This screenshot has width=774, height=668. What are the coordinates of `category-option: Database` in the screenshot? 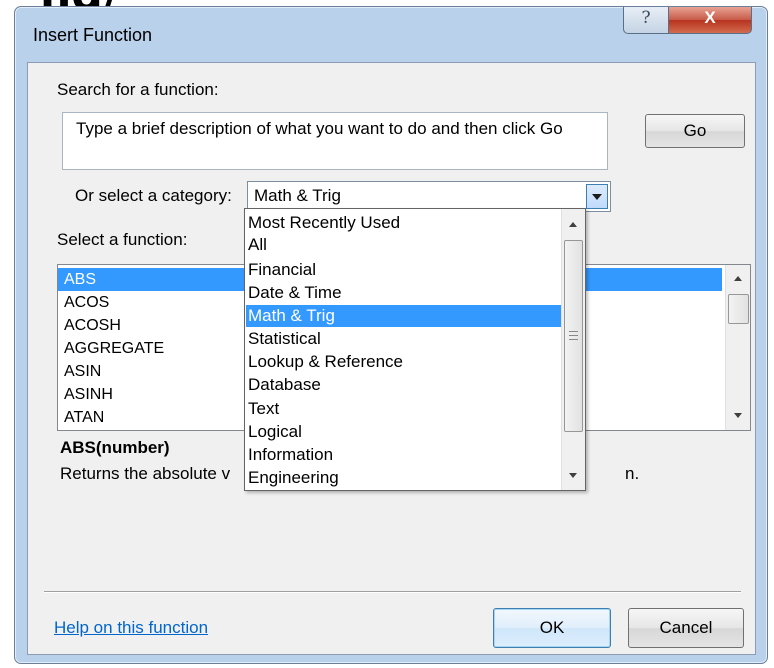 It's located at (403, 385).